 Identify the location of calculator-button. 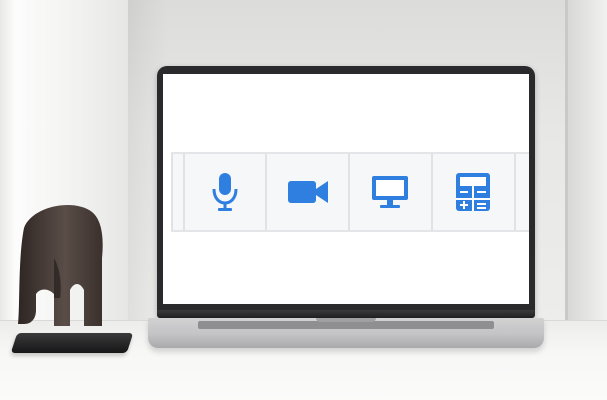
(474, 192).